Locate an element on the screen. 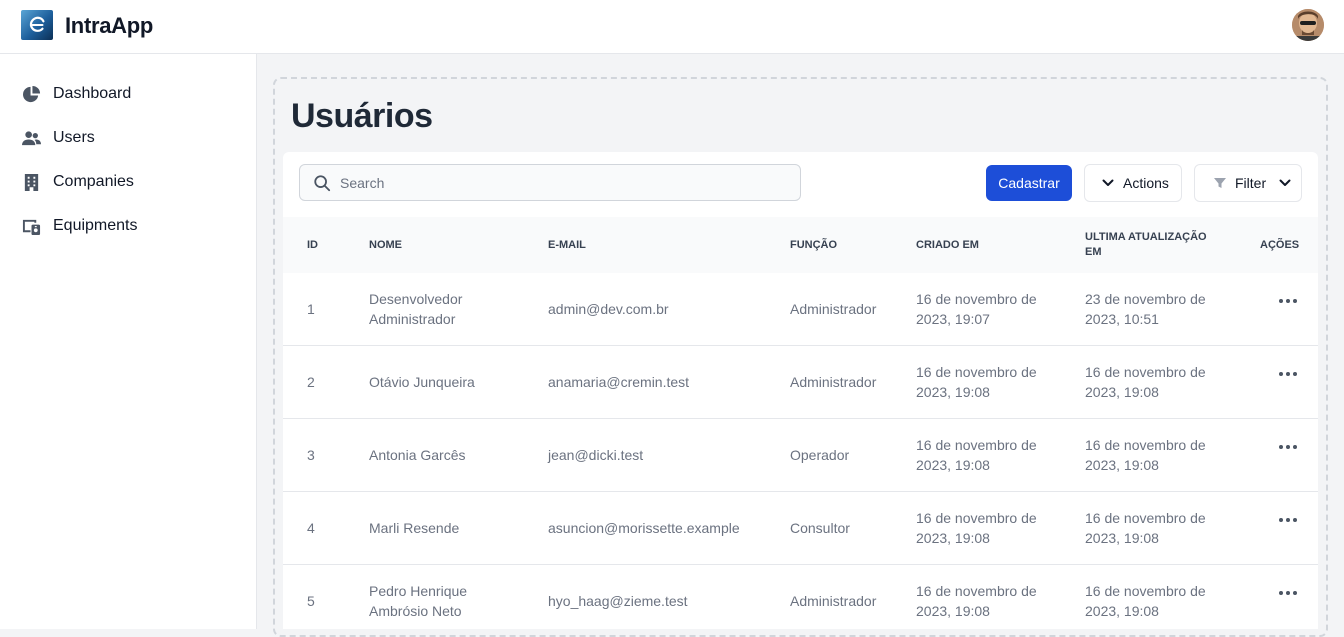 Image resolution: width=1344 pixels, height=637 pixels. cell-id: 1 is located at coordinates (311, 309).